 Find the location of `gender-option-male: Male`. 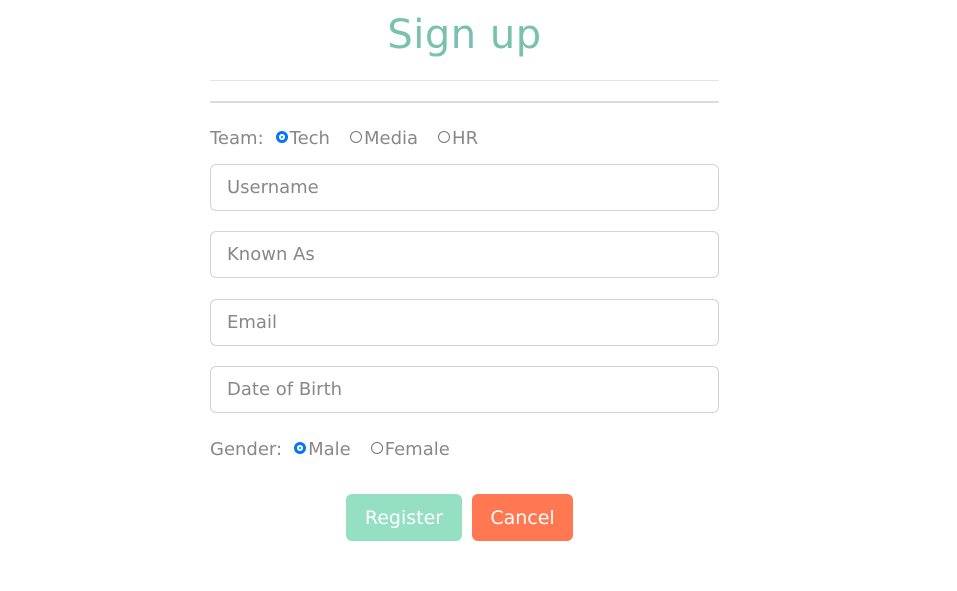

gender-option-male: Male is located at coordinates (322, 449).